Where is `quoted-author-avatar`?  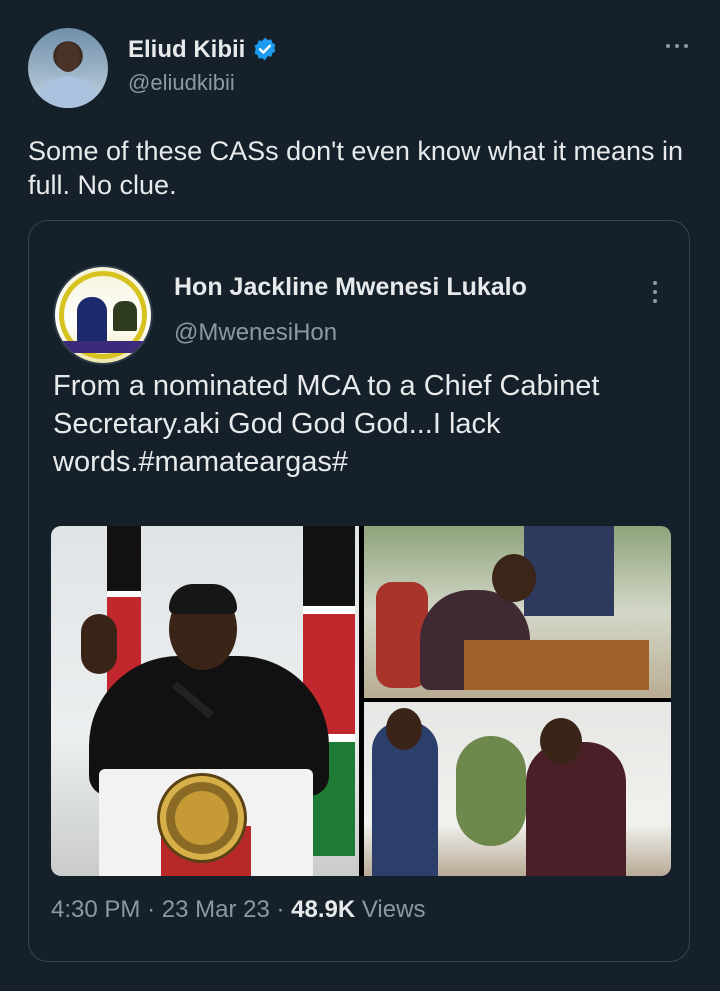 quoted-author-avatar is located at coordinates (103, 315).